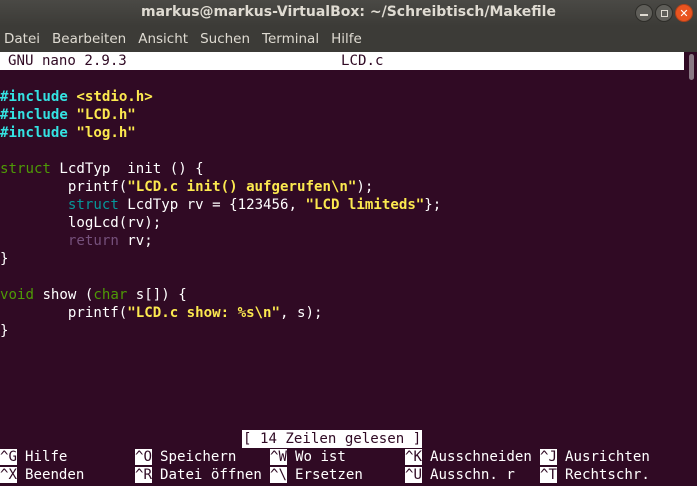 The width and height of the screenshot is (697, 486). Describe the element at coordinates (433, 205) in the screenshot. I see `code-text: };` at that location.